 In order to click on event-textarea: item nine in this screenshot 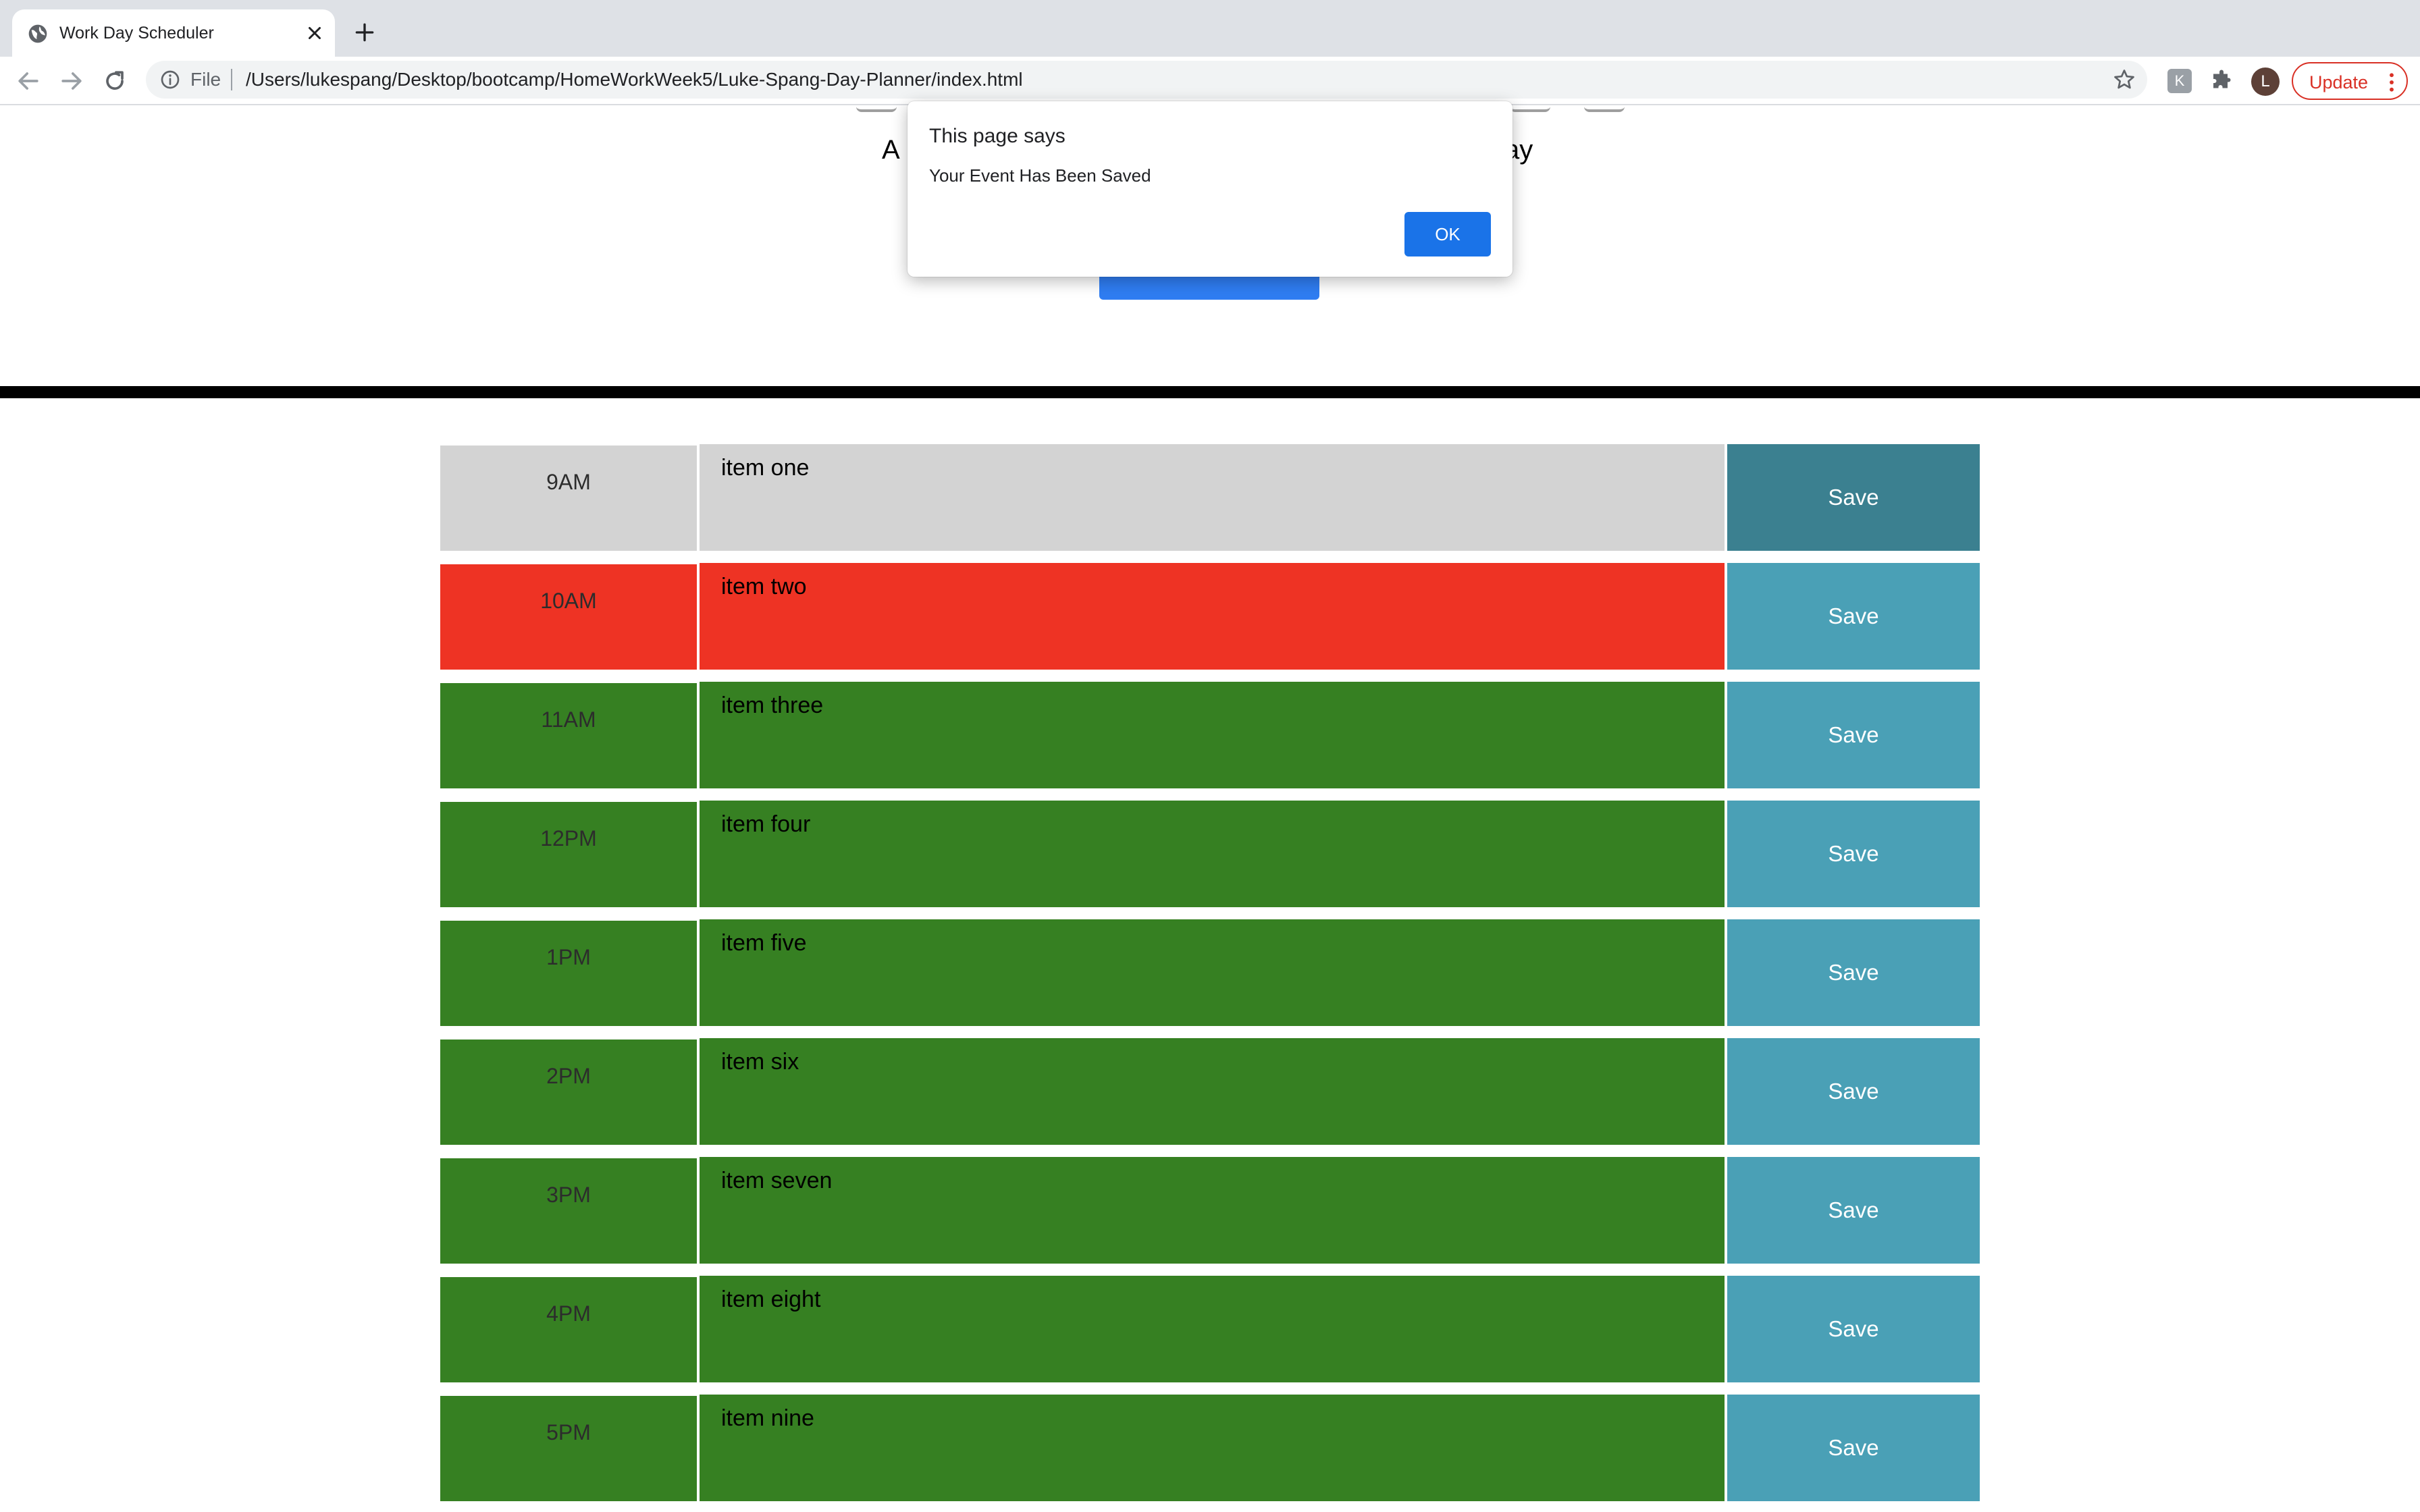, I will do `click(1211, 1448)`.